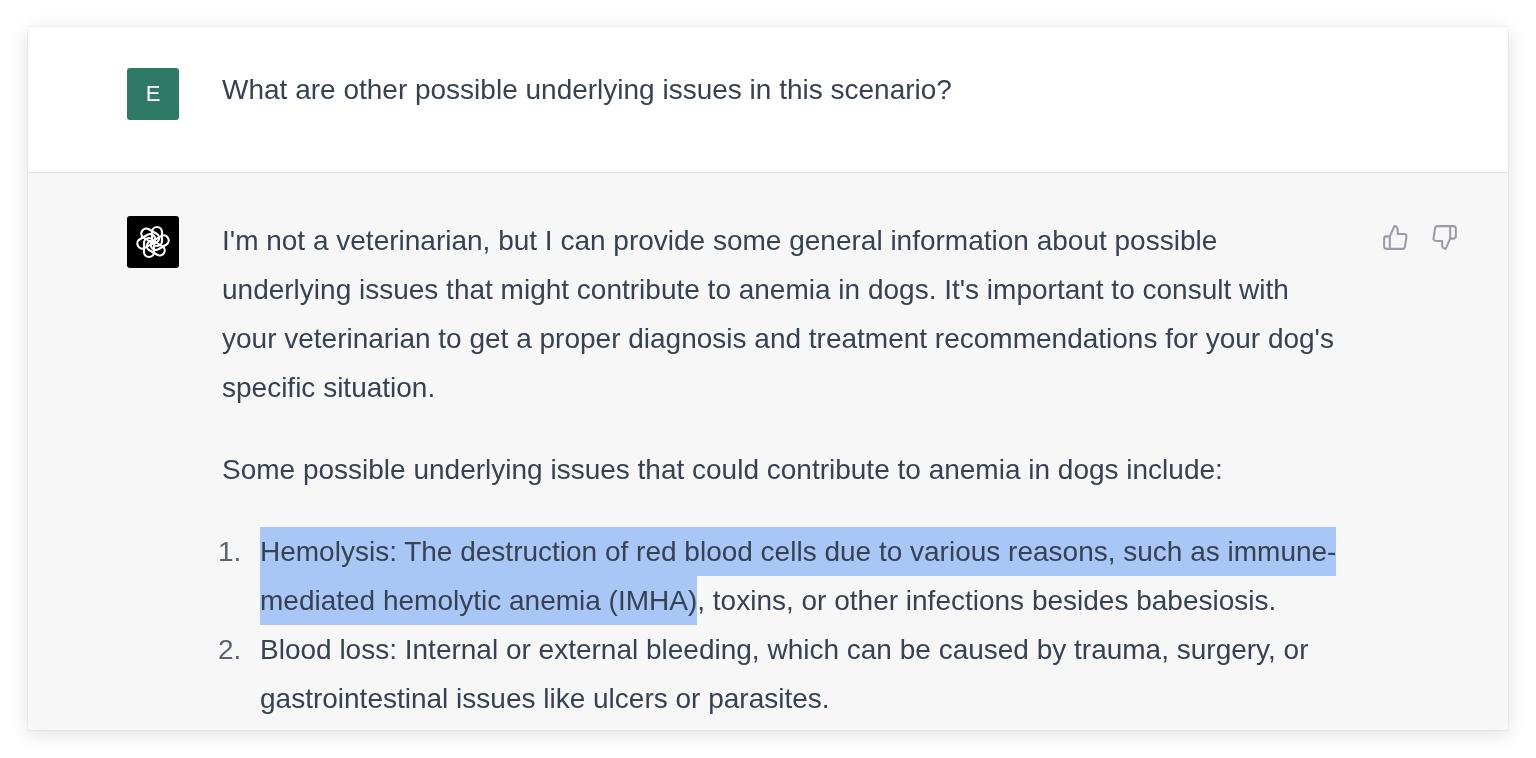  I want to click on thumbs-up-icon, so click(1395, 237).